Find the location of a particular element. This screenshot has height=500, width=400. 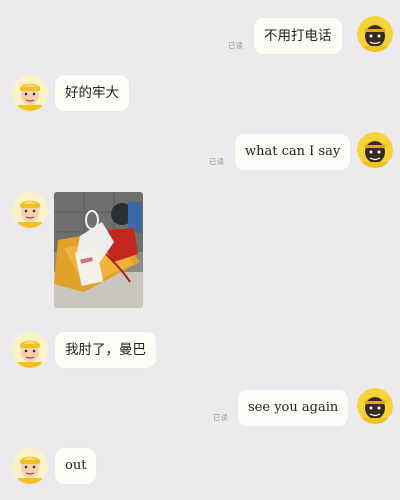

message-bubble: out is located at coordinates (76, 466).